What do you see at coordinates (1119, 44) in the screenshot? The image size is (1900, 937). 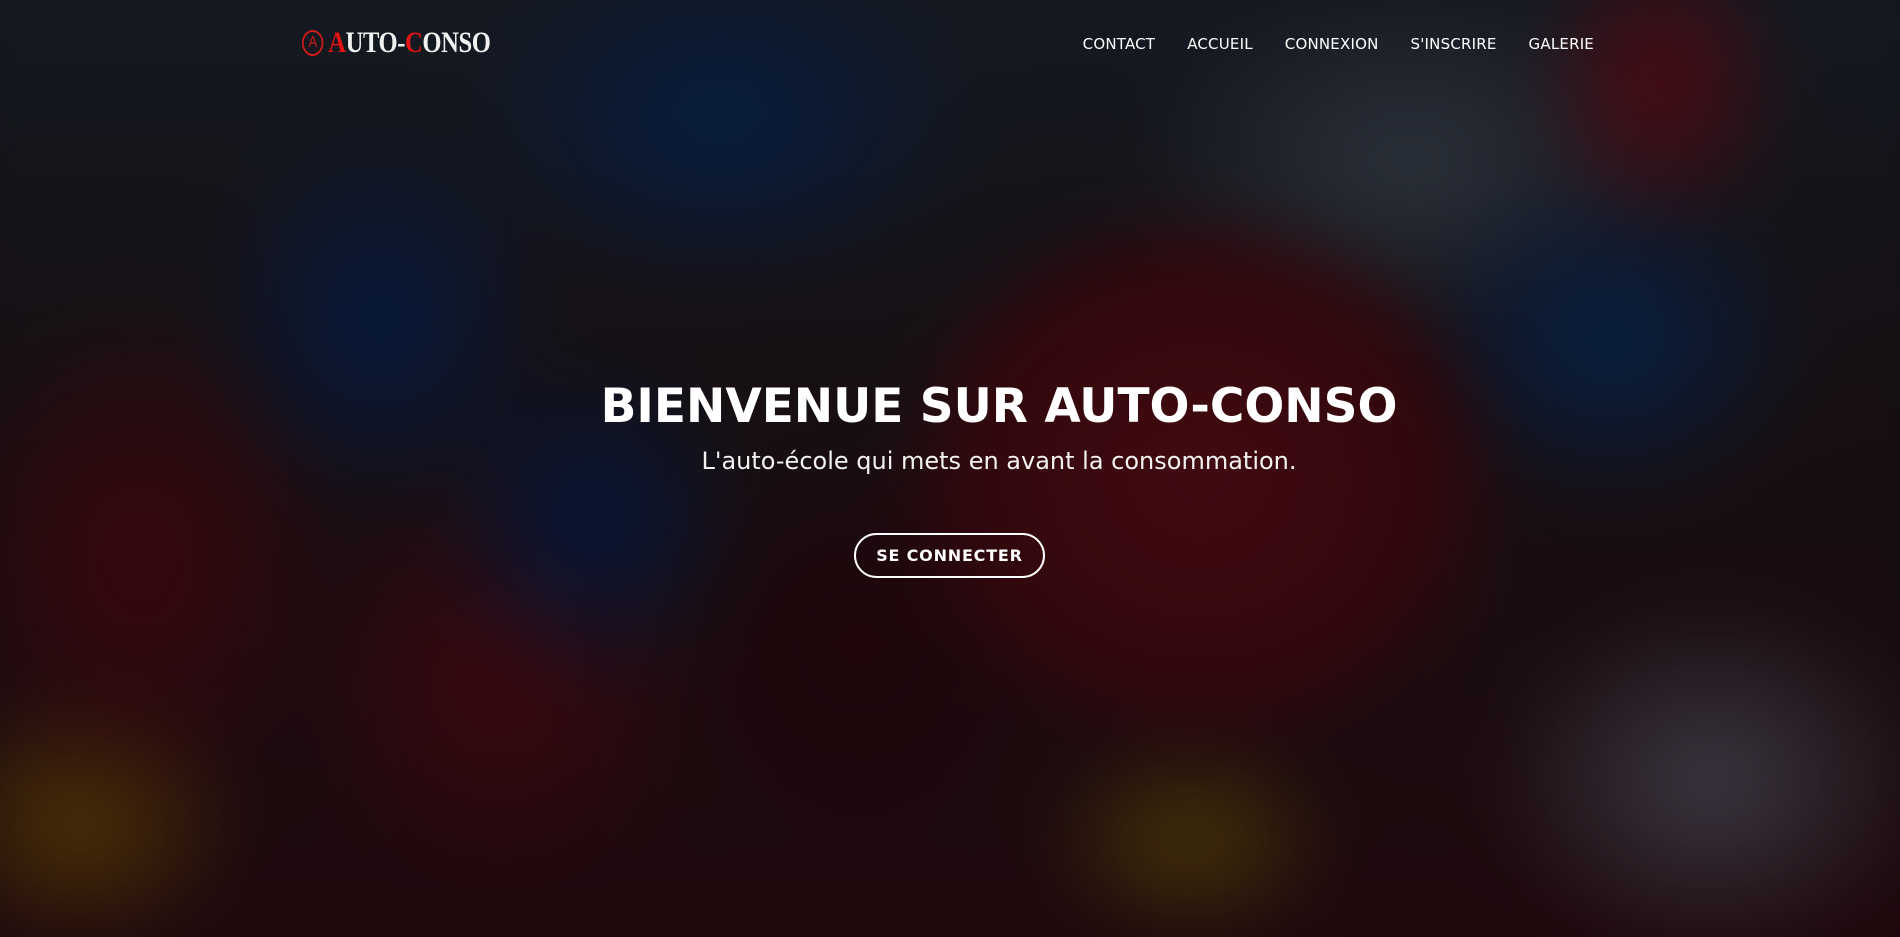 I see `nav-item-contact: CONTACT` at bounding box center [1119, 44].